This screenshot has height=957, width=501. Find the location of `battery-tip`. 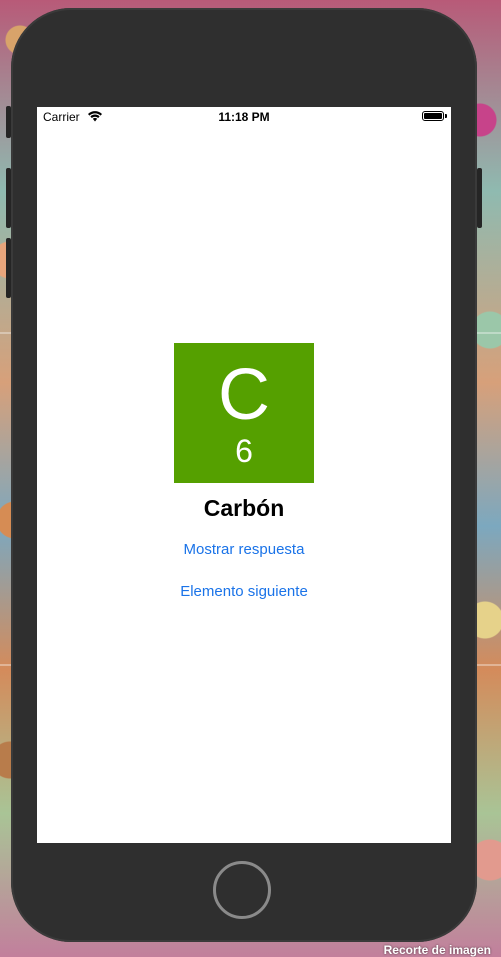

battery-tip is located at coordinates (446, 116).